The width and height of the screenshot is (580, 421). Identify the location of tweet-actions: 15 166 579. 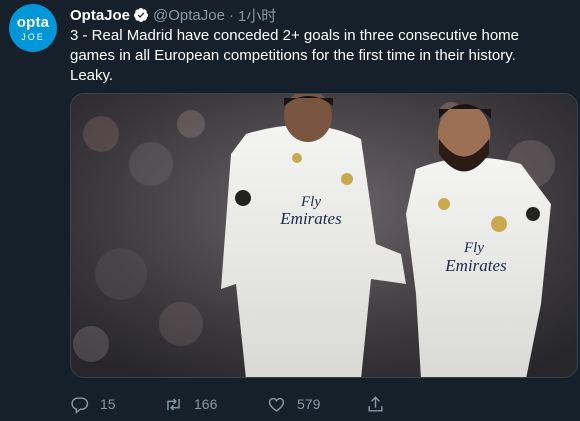
(226, 404).